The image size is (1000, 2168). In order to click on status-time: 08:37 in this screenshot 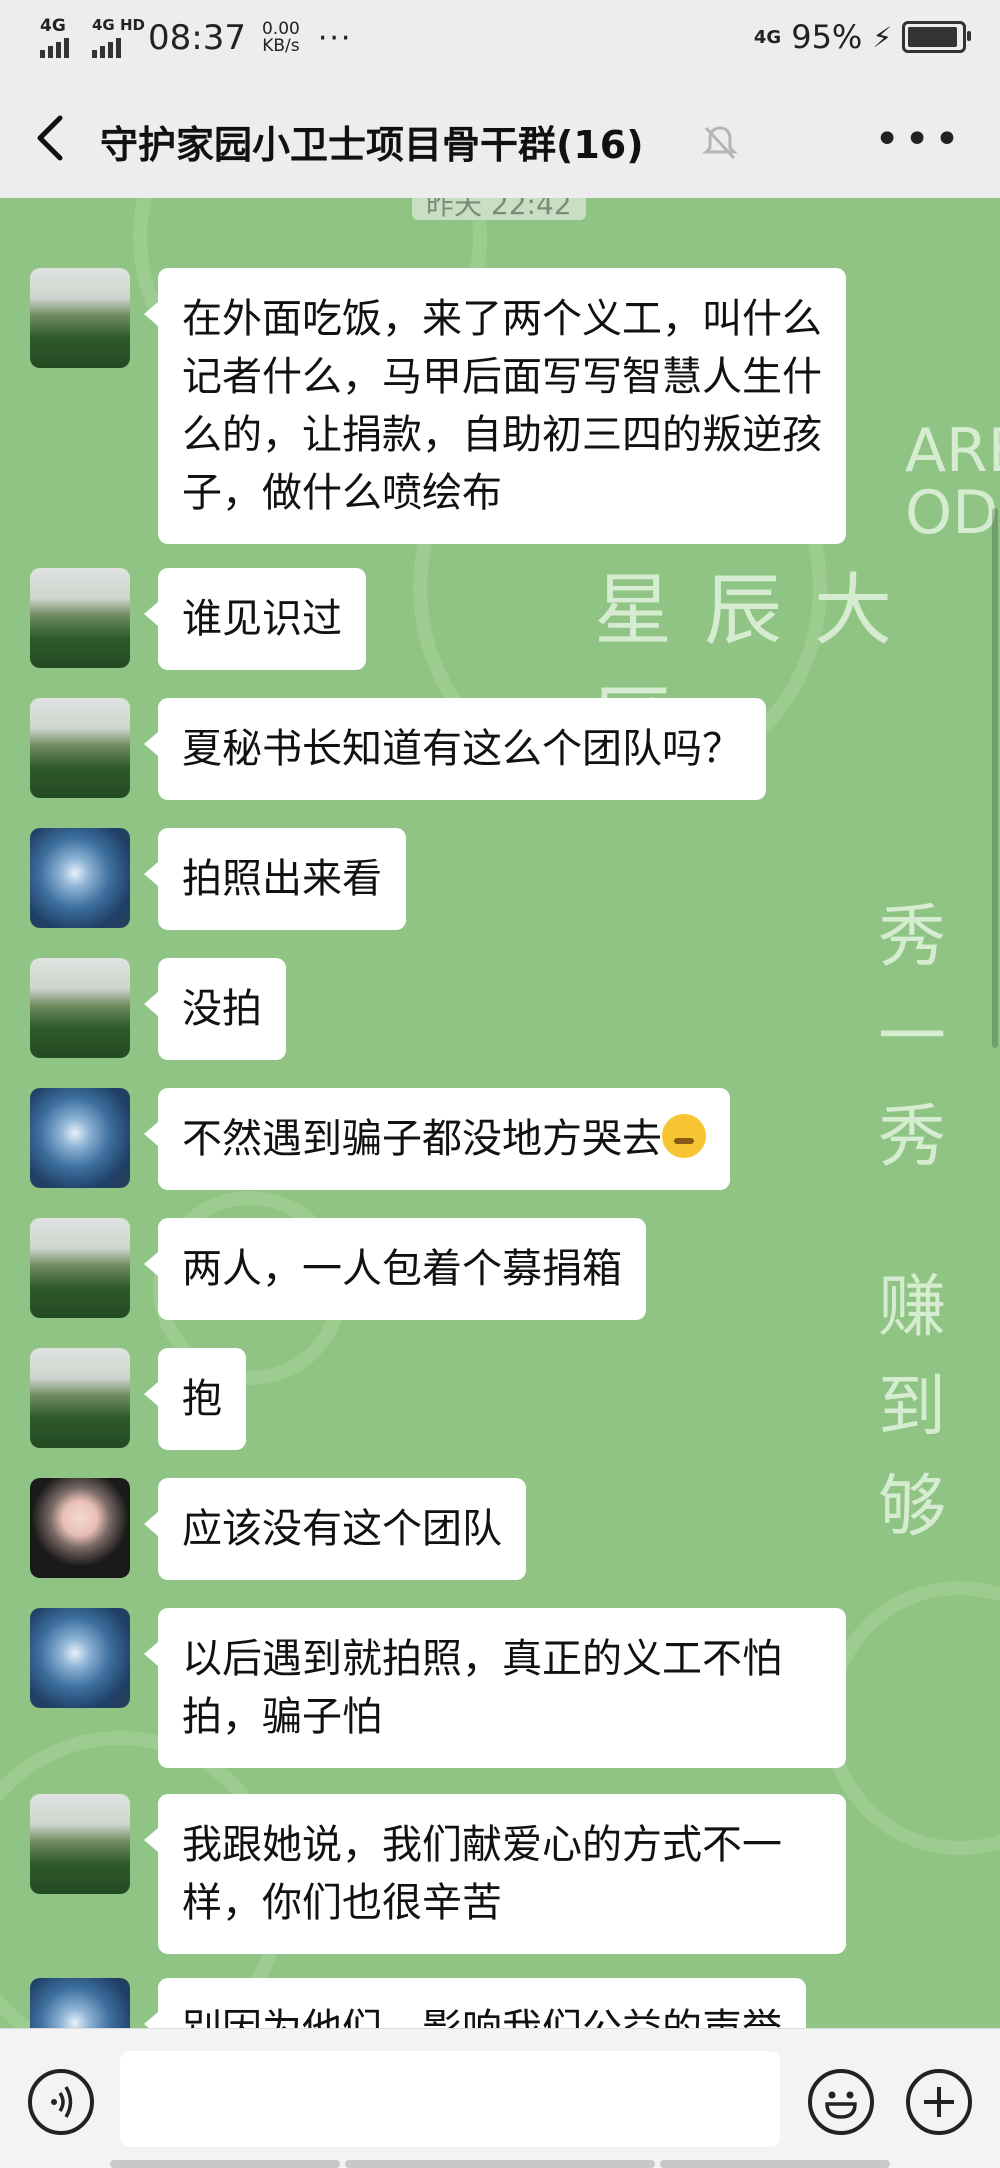, I will do `click(197, 38)`.